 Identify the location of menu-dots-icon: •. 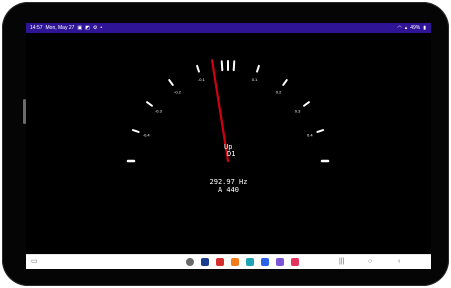
(101, 28).